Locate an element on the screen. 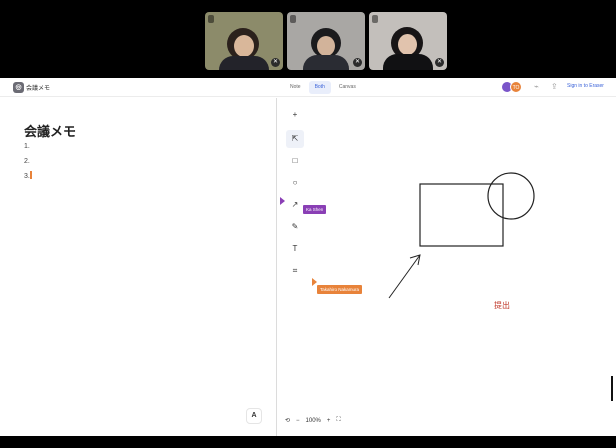 The width and height of the screenshot is (616, 448). document-heading: 会議メモ is located at coordinates (50, 130).